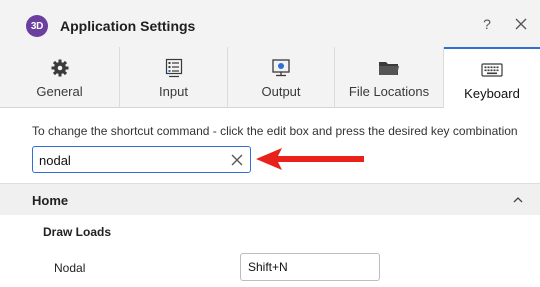 Image resolution: width=540 pixels, height=287 pixels. Describe the element at coordinates (174, 68) in the screenshot. I see `input-list-icon` at that location.